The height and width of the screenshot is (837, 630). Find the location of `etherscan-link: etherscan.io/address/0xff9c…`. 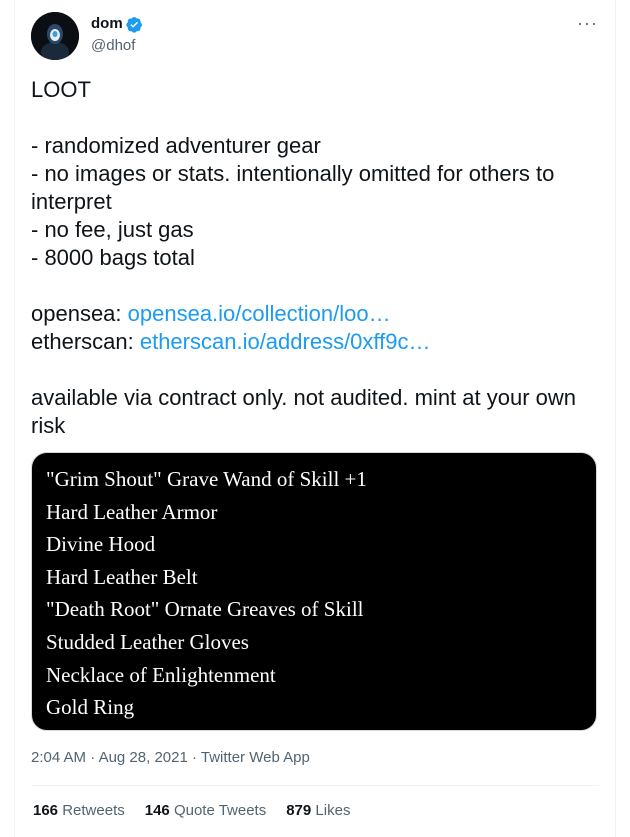

etherscan-link: etherscan.io/address/0xff9c… is located at coordinates (285, 341).